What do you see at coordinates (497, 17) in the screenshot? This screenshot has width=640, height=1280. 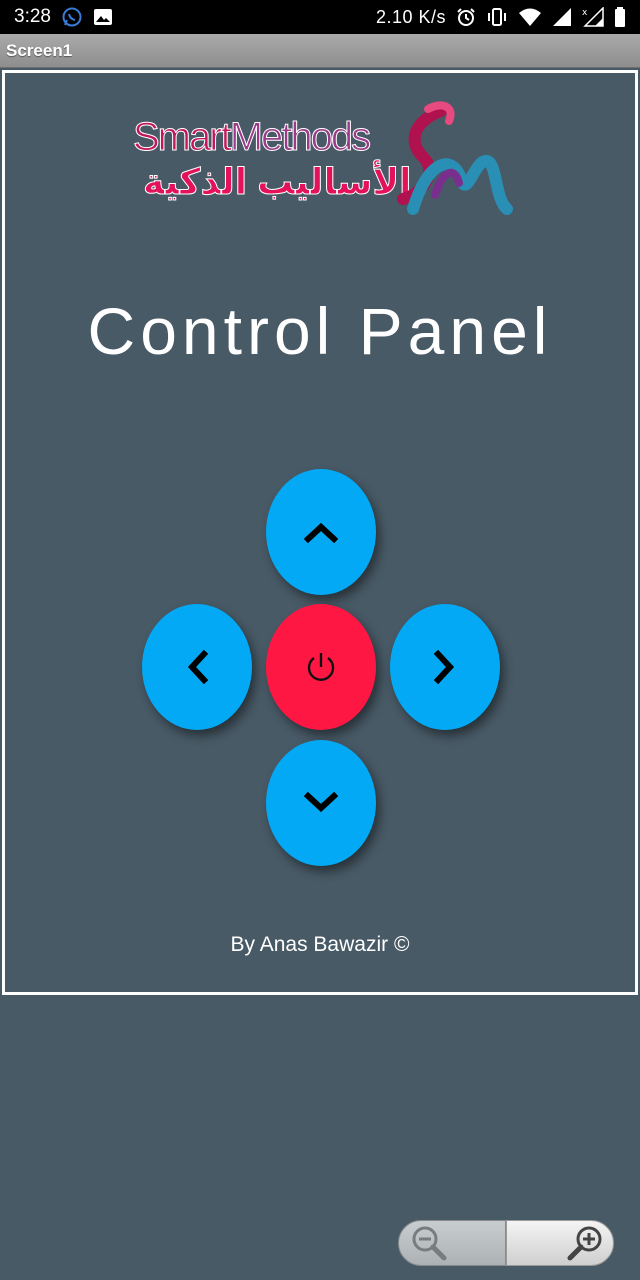 I see `vibrate-icon` at bounding box center [497, 17].